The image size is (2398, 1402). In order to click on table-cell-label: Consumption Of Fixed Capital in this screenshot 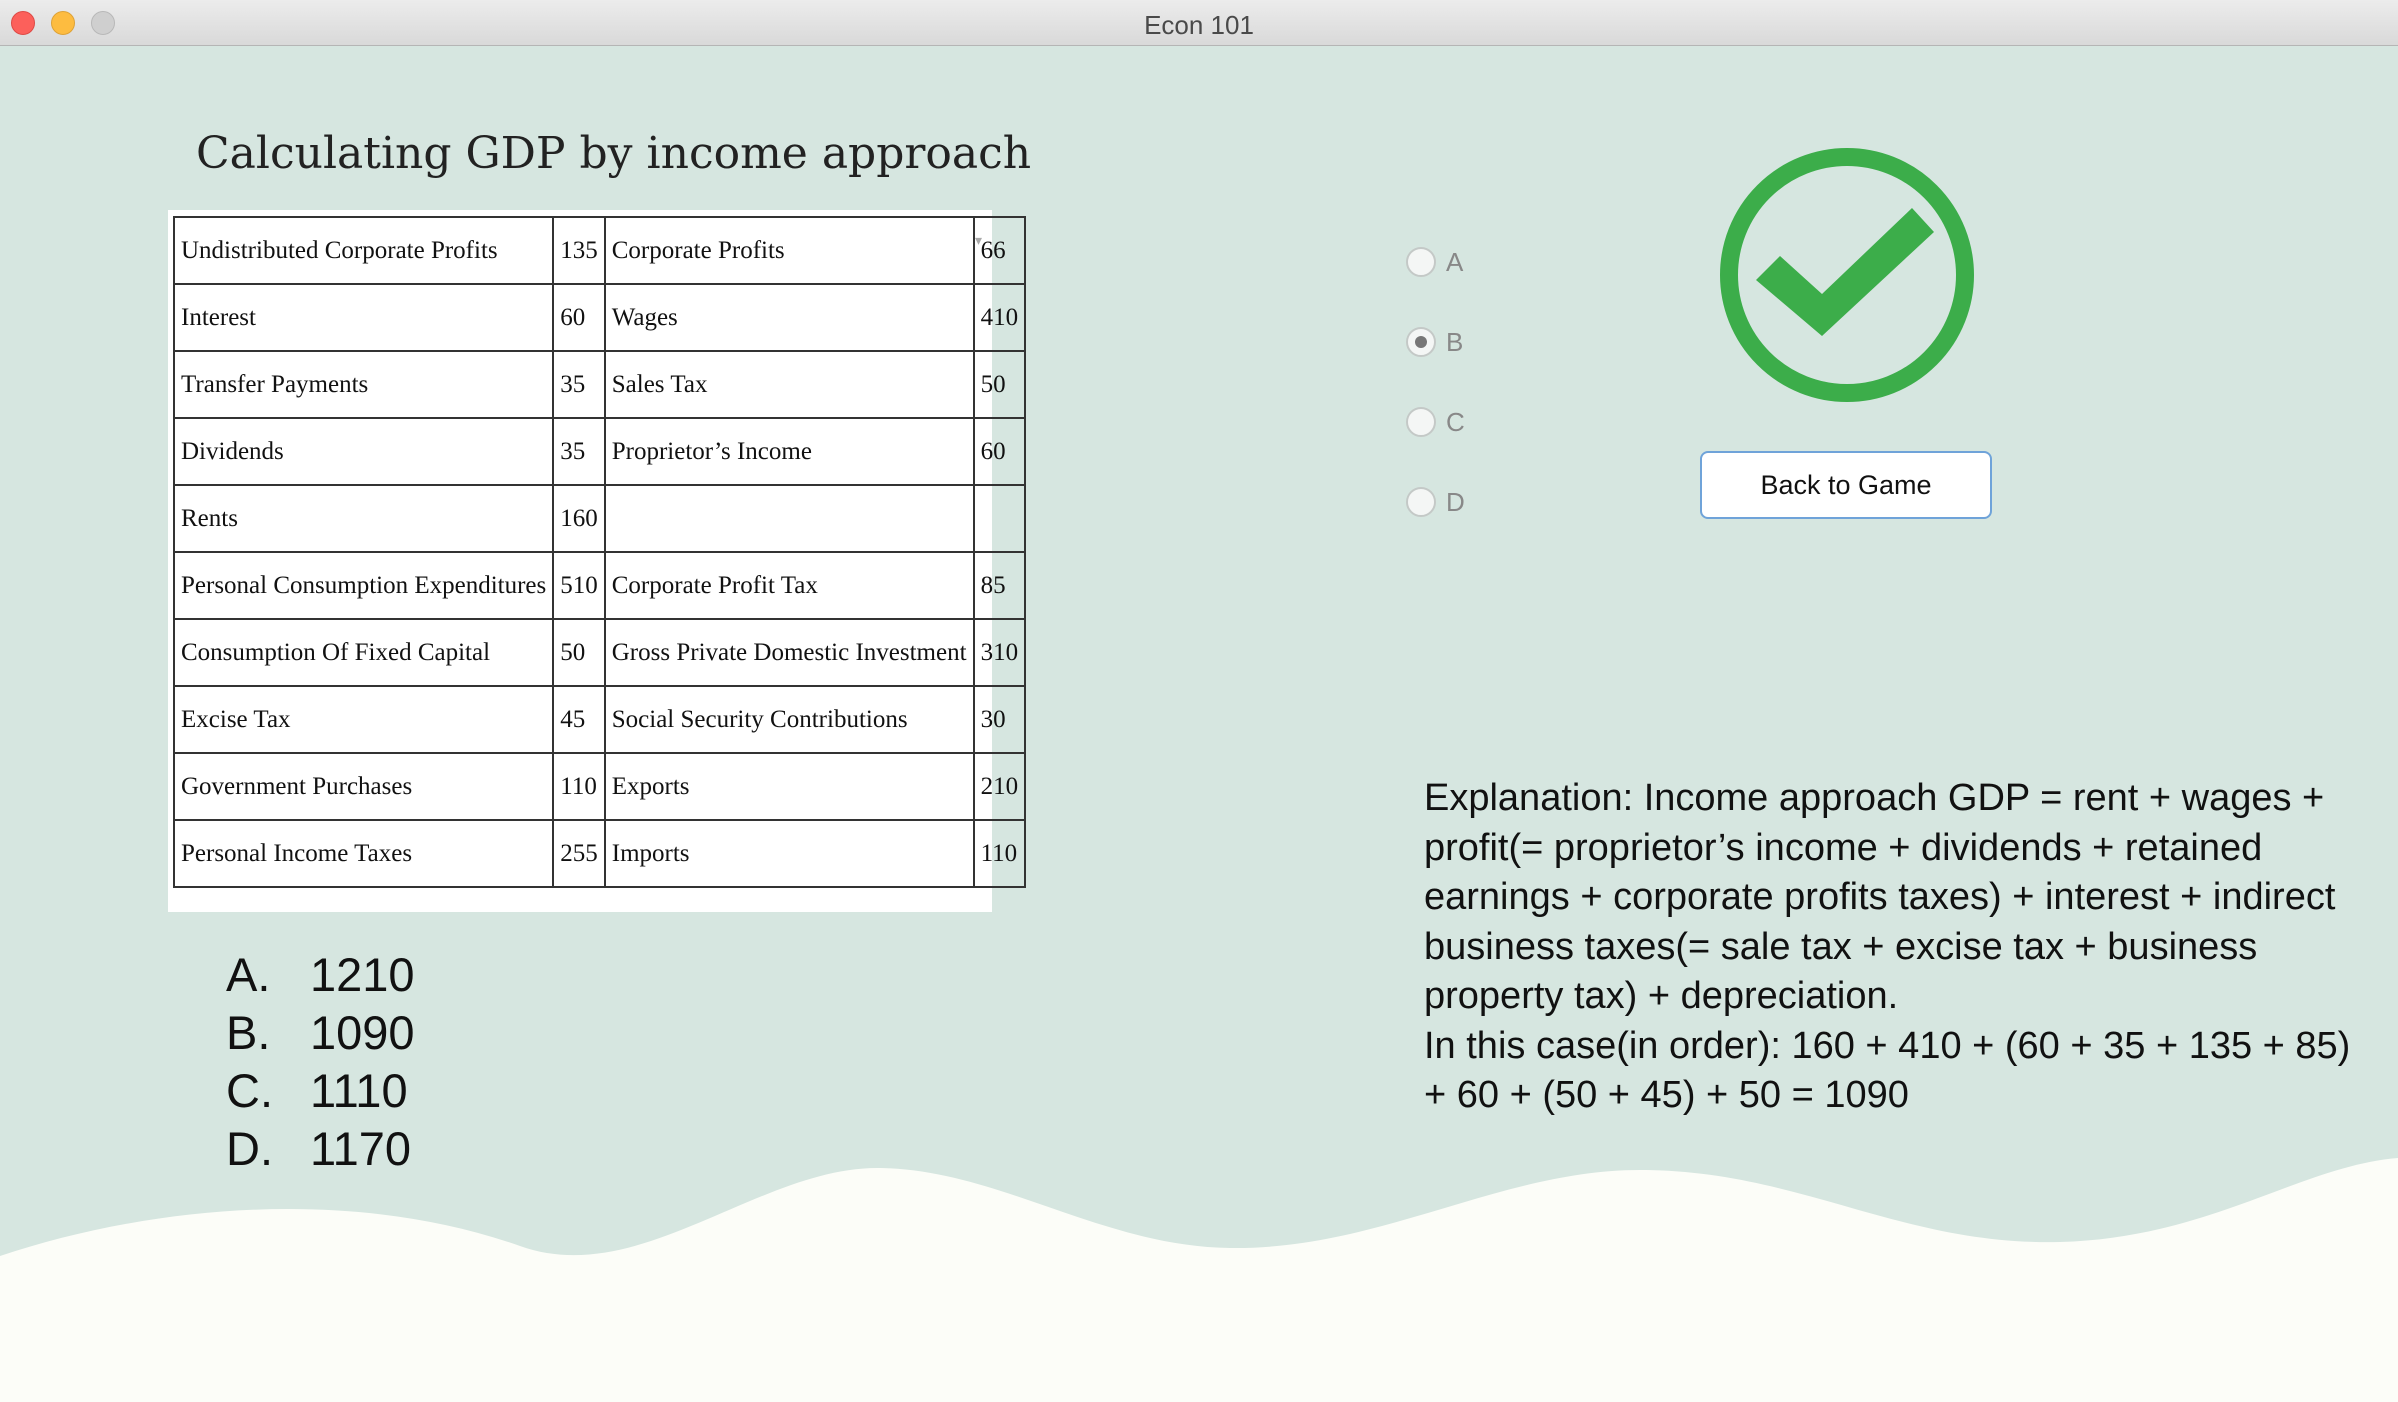, I will do `click(363, 652)`.